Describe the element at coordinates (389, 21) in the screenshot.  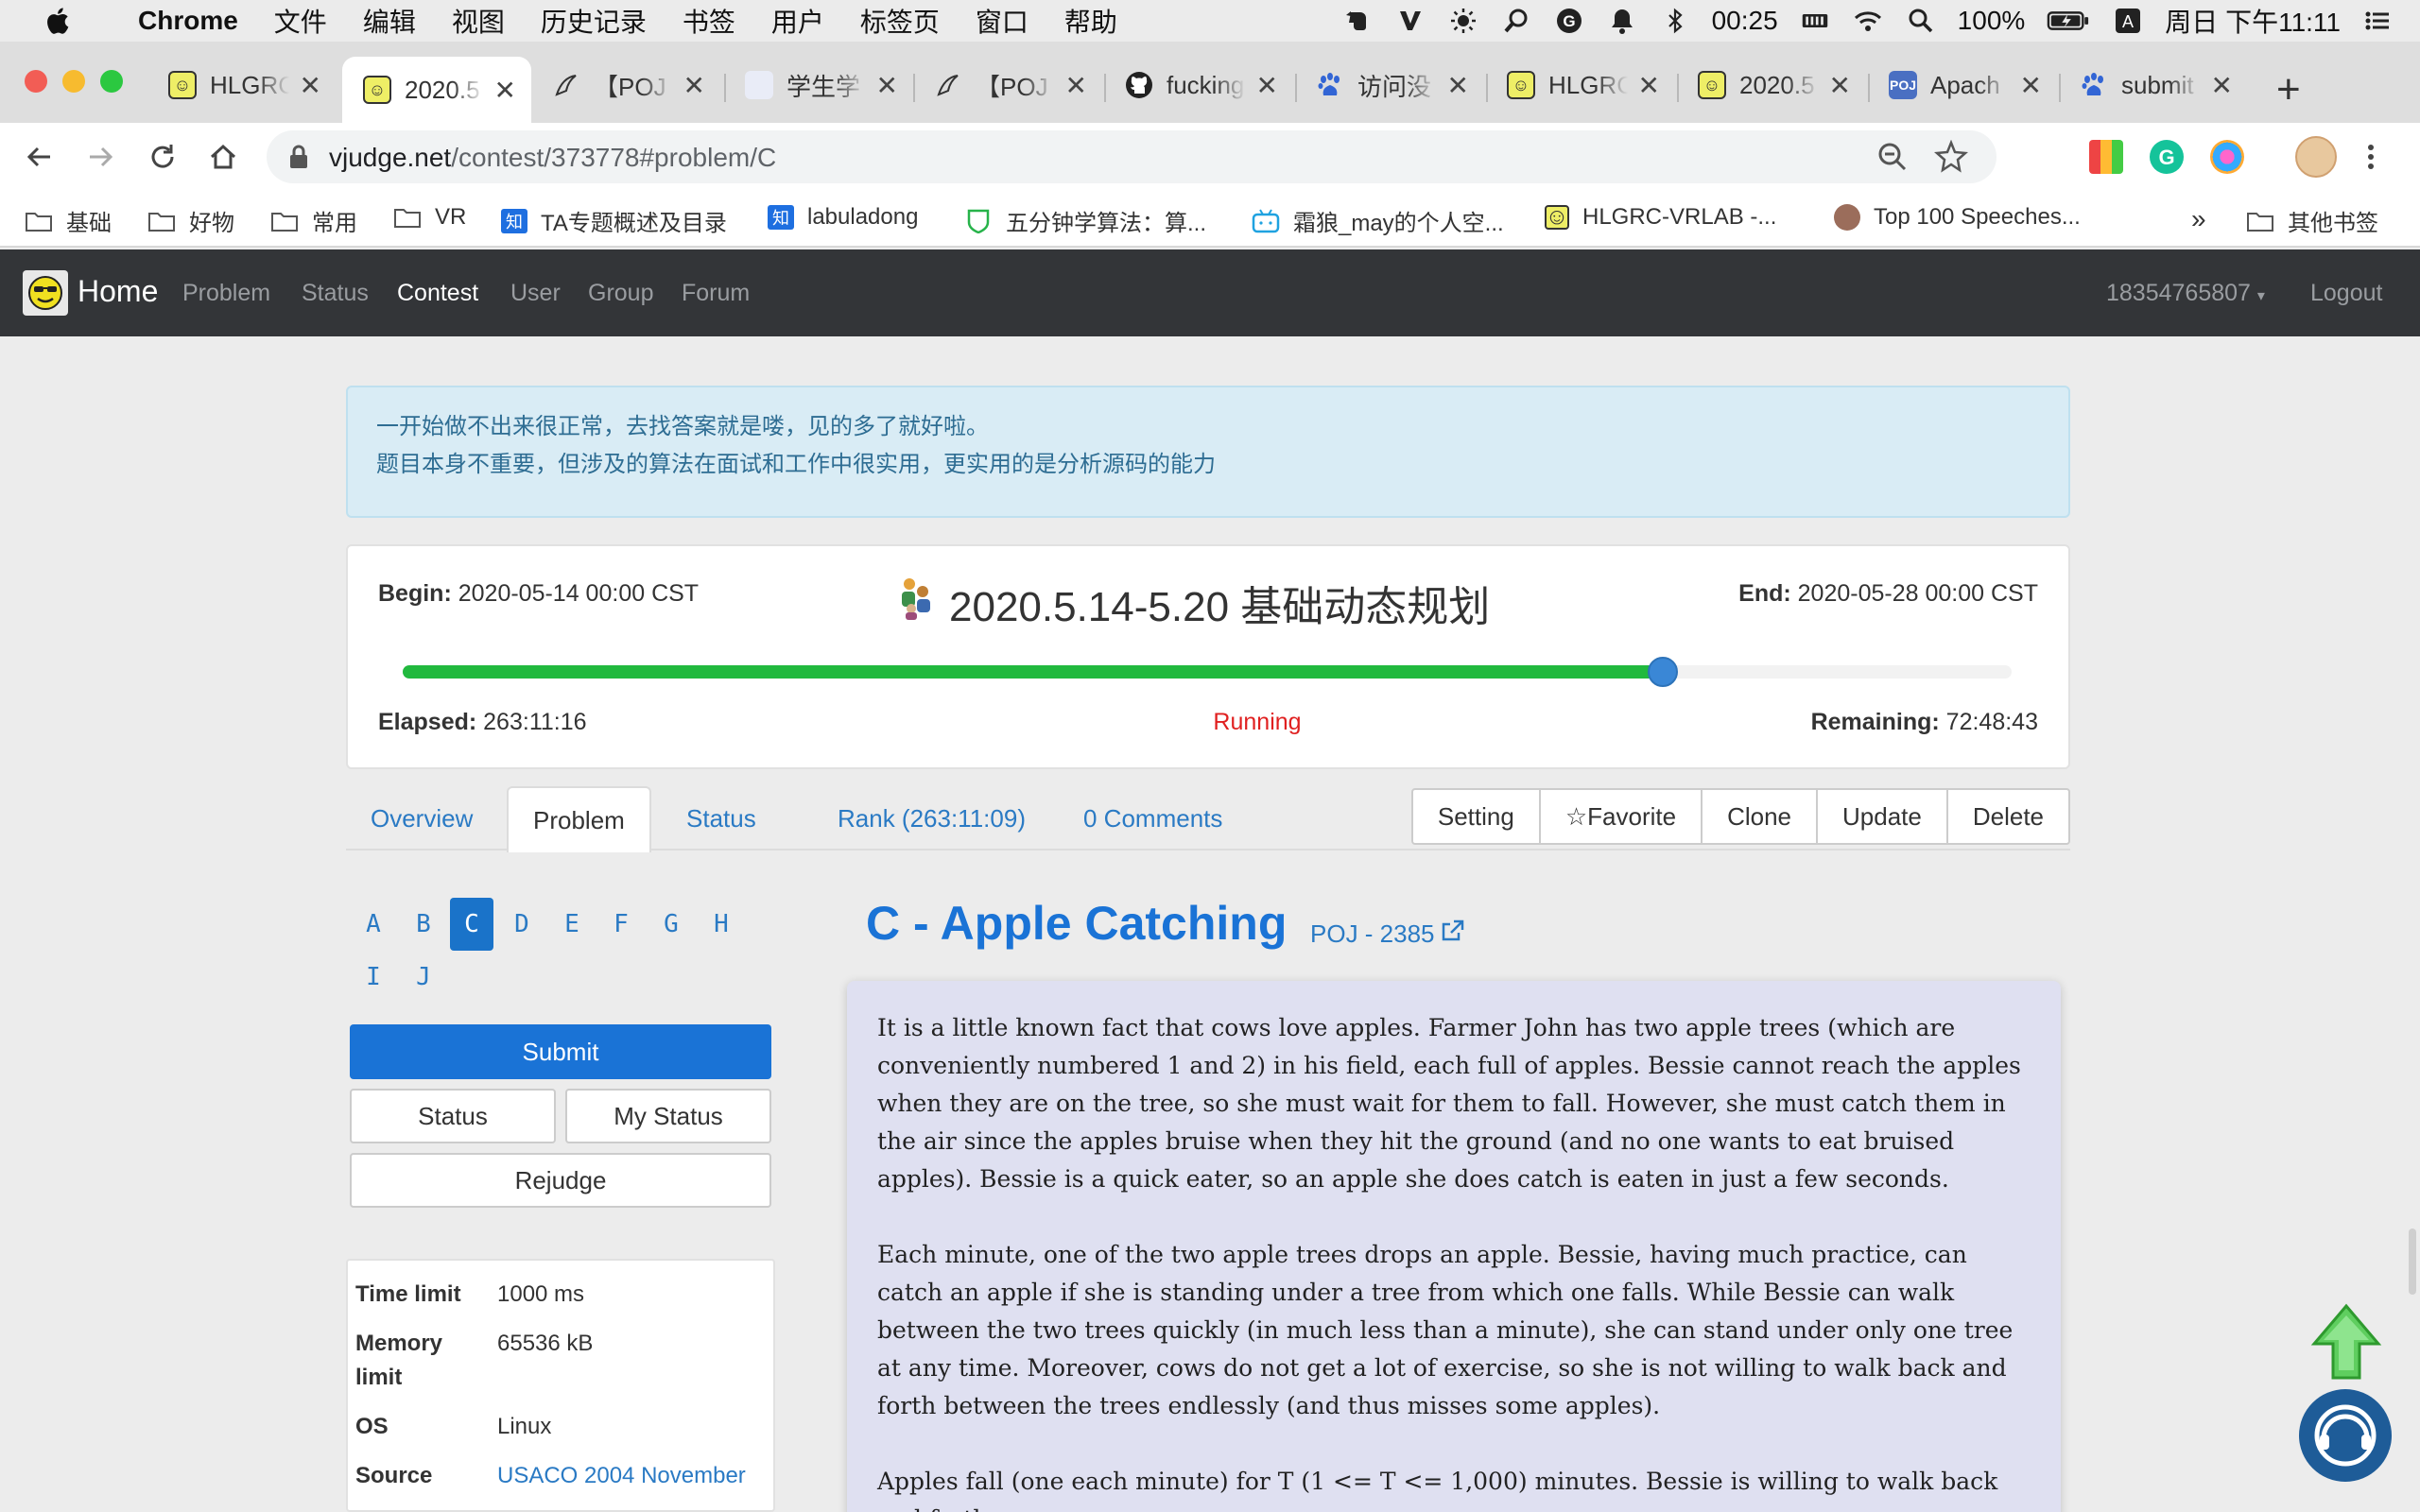
I see `menu-edit: 编辑` at that location.